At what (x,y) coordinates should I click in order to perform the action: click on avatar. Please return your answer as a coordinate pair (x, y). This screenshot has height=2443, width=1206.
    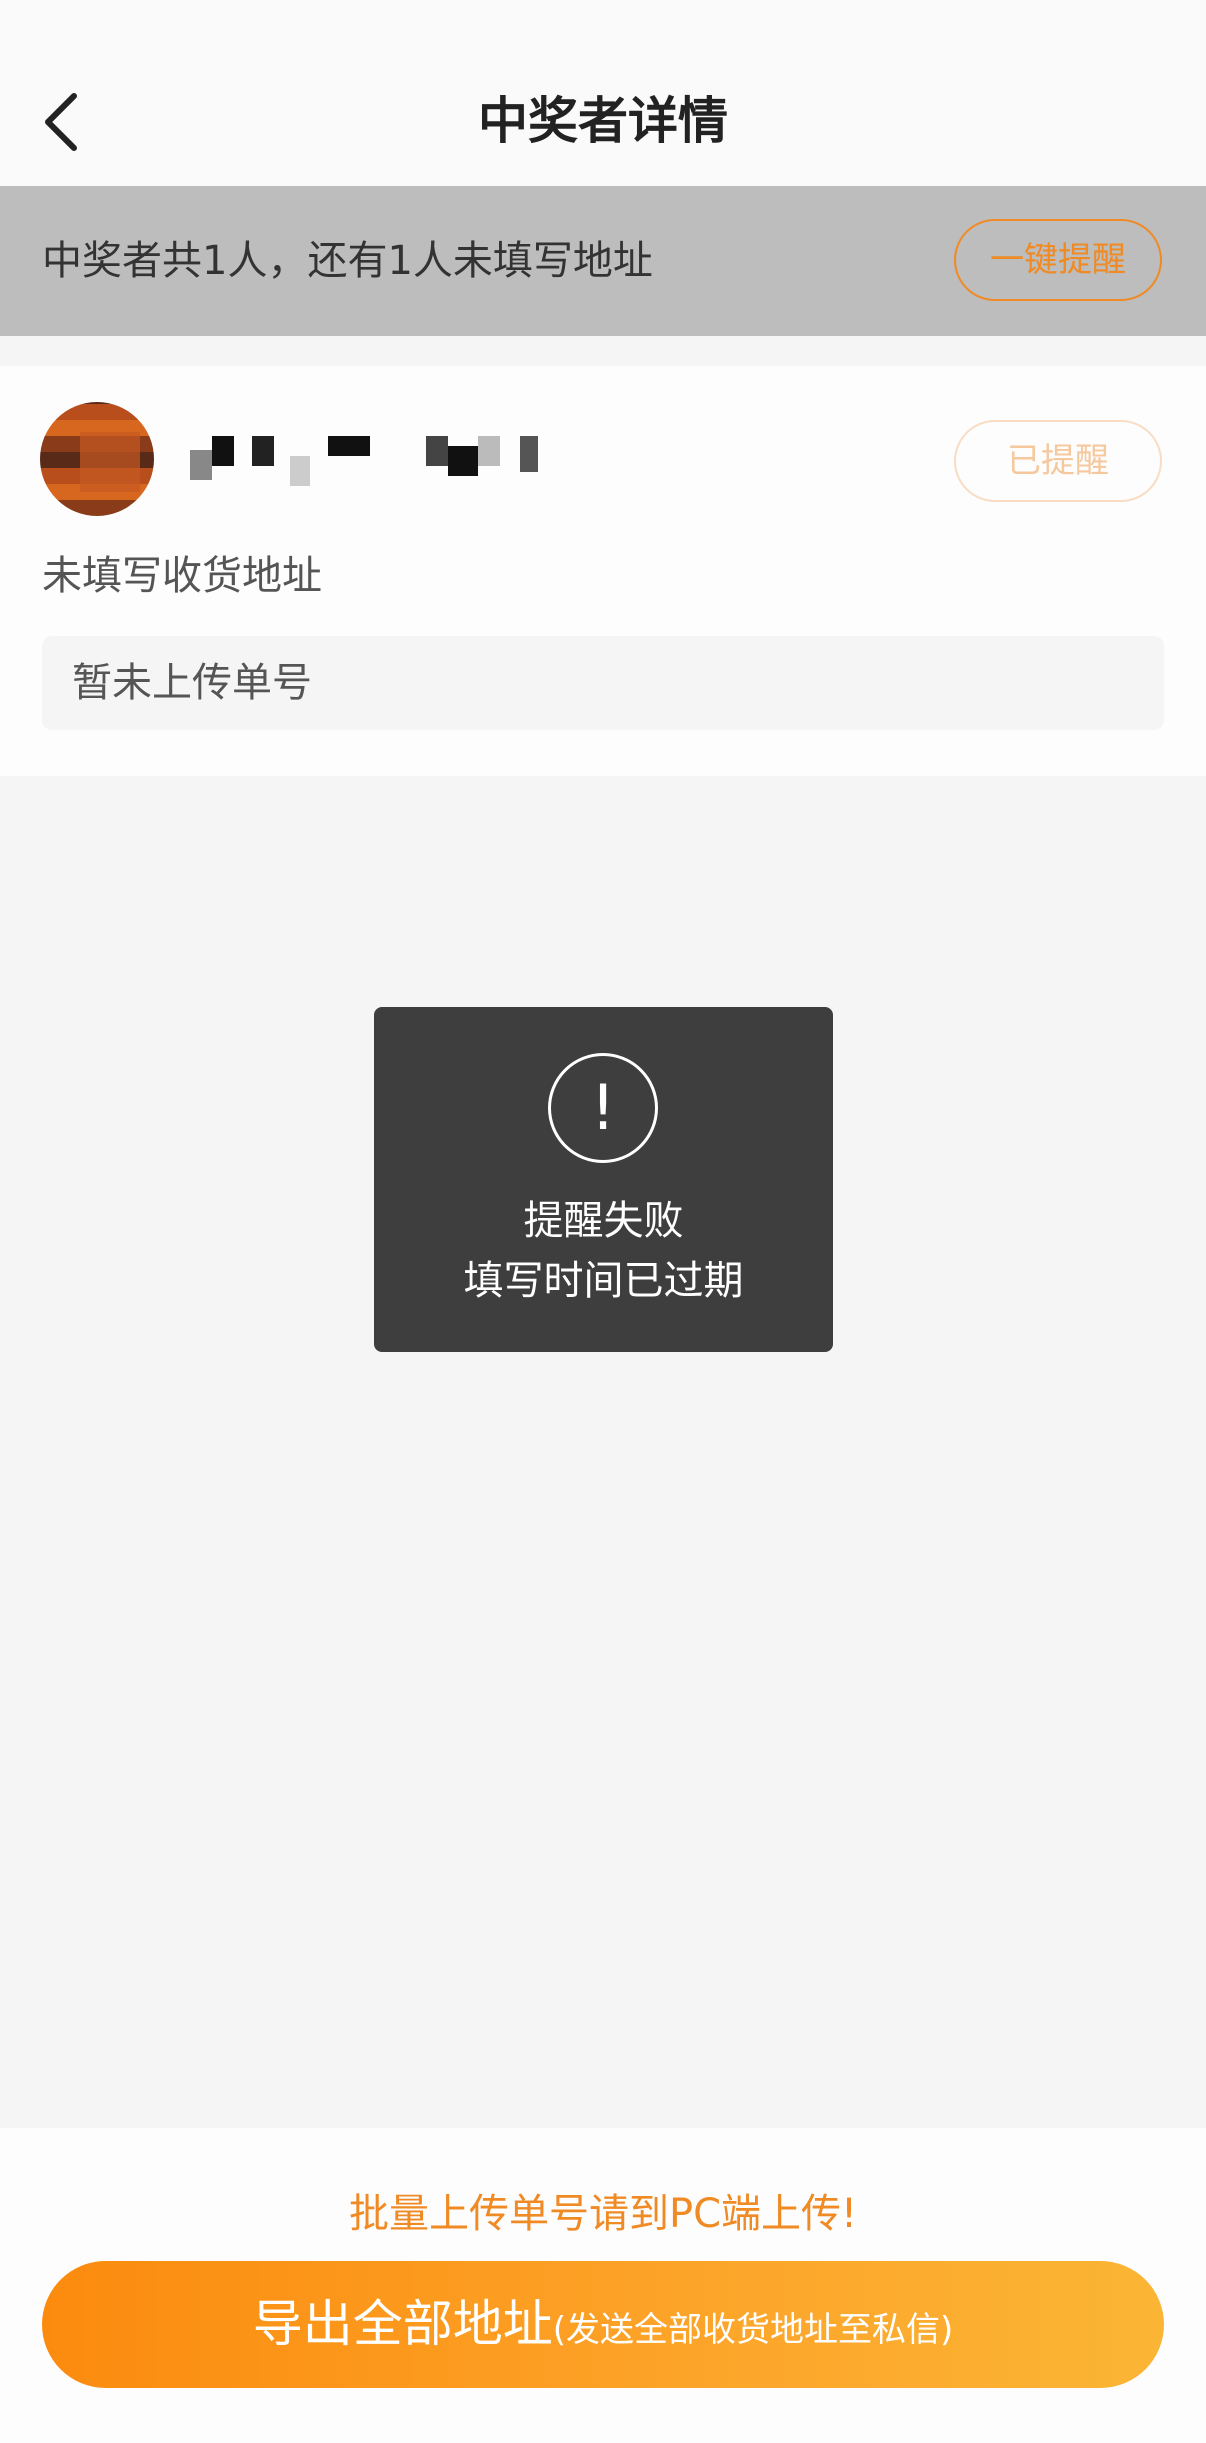
    Looking at the image, I should click on (97, 459).